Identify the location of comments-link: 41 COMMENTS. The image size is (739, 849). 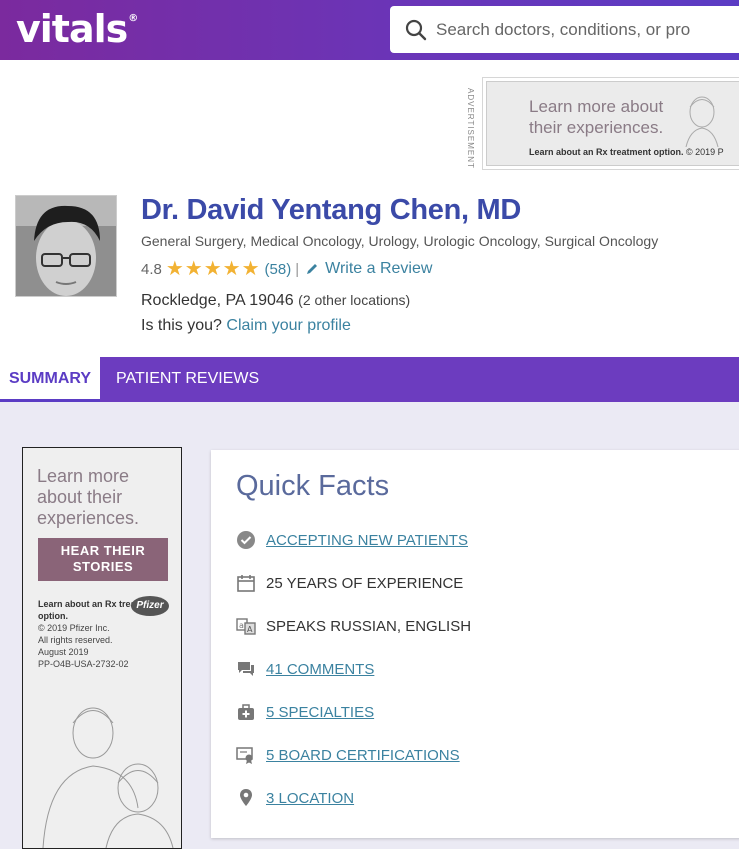
(320, 669).